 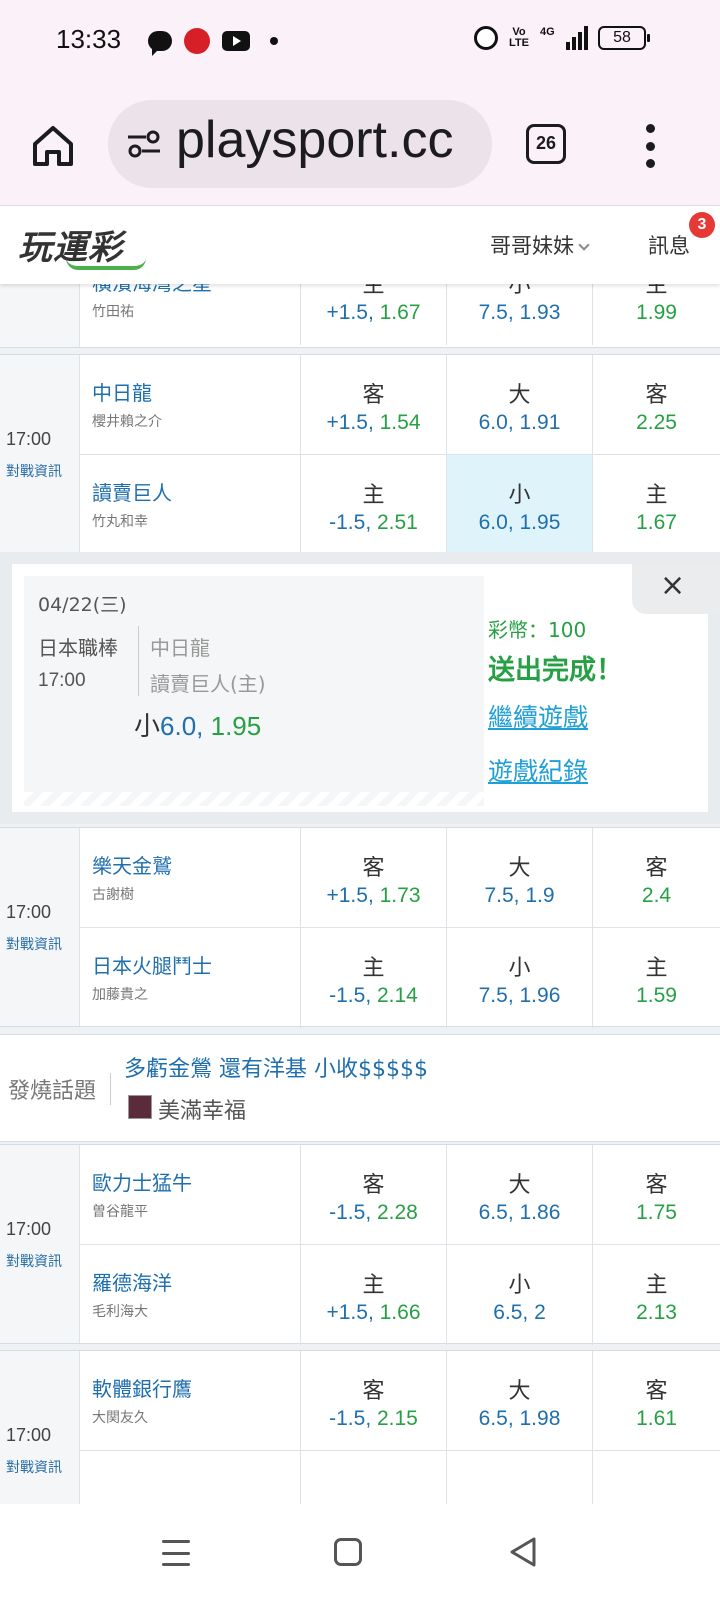 What do you see at coordinates (373, 422) in the screenshot?
I see `spread-value: +1.5, 1.54` at bounding box center [373, 422].